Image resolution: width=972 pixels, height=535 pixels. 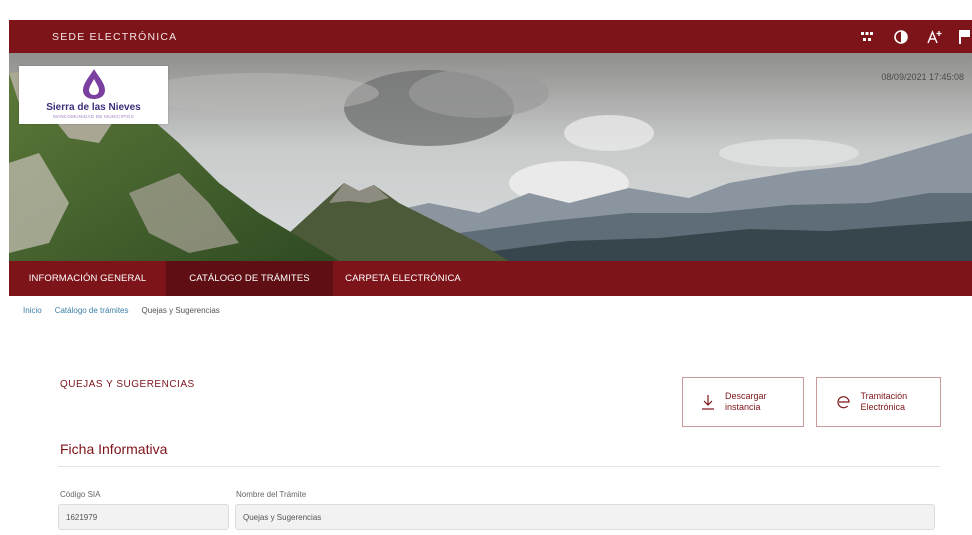 What do you see at coordinates (32, 310) in the screenshot?
I see `breadcrumb-inicio: Inicio` at bounding box center [32, 310].